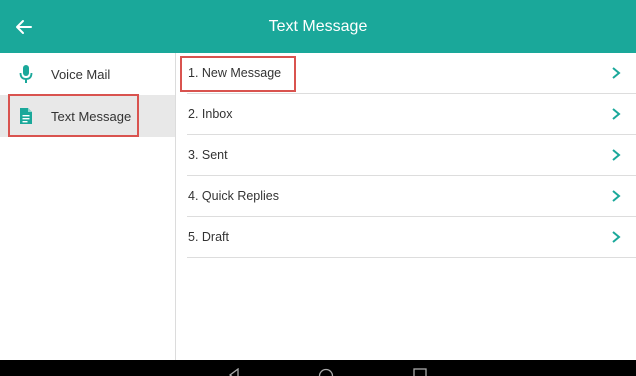  What do you see at coordinates (326, 372) in the screenshot?
I see `home-circle-icon` at bounding box center [326, 372].